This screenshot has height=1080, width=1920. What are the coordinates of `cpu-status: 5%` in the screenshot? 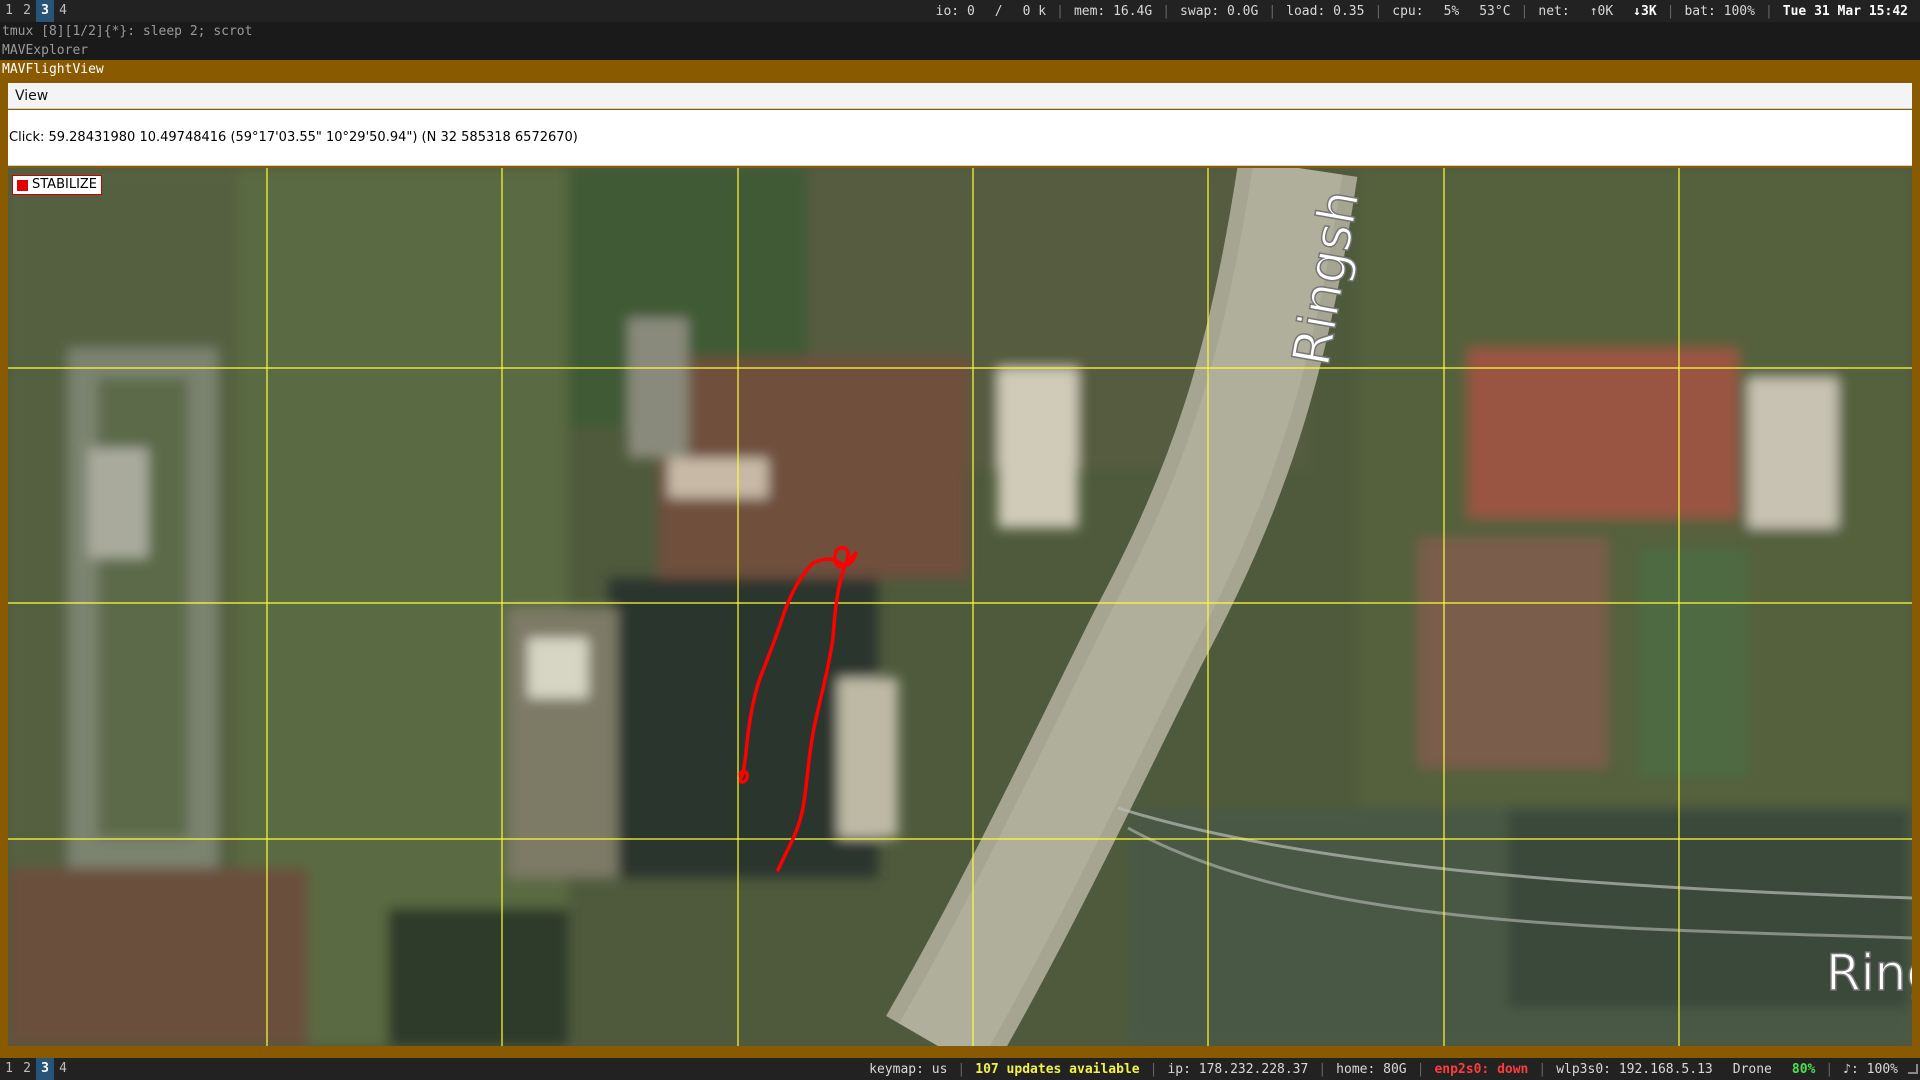 It's located at (1451, 11).